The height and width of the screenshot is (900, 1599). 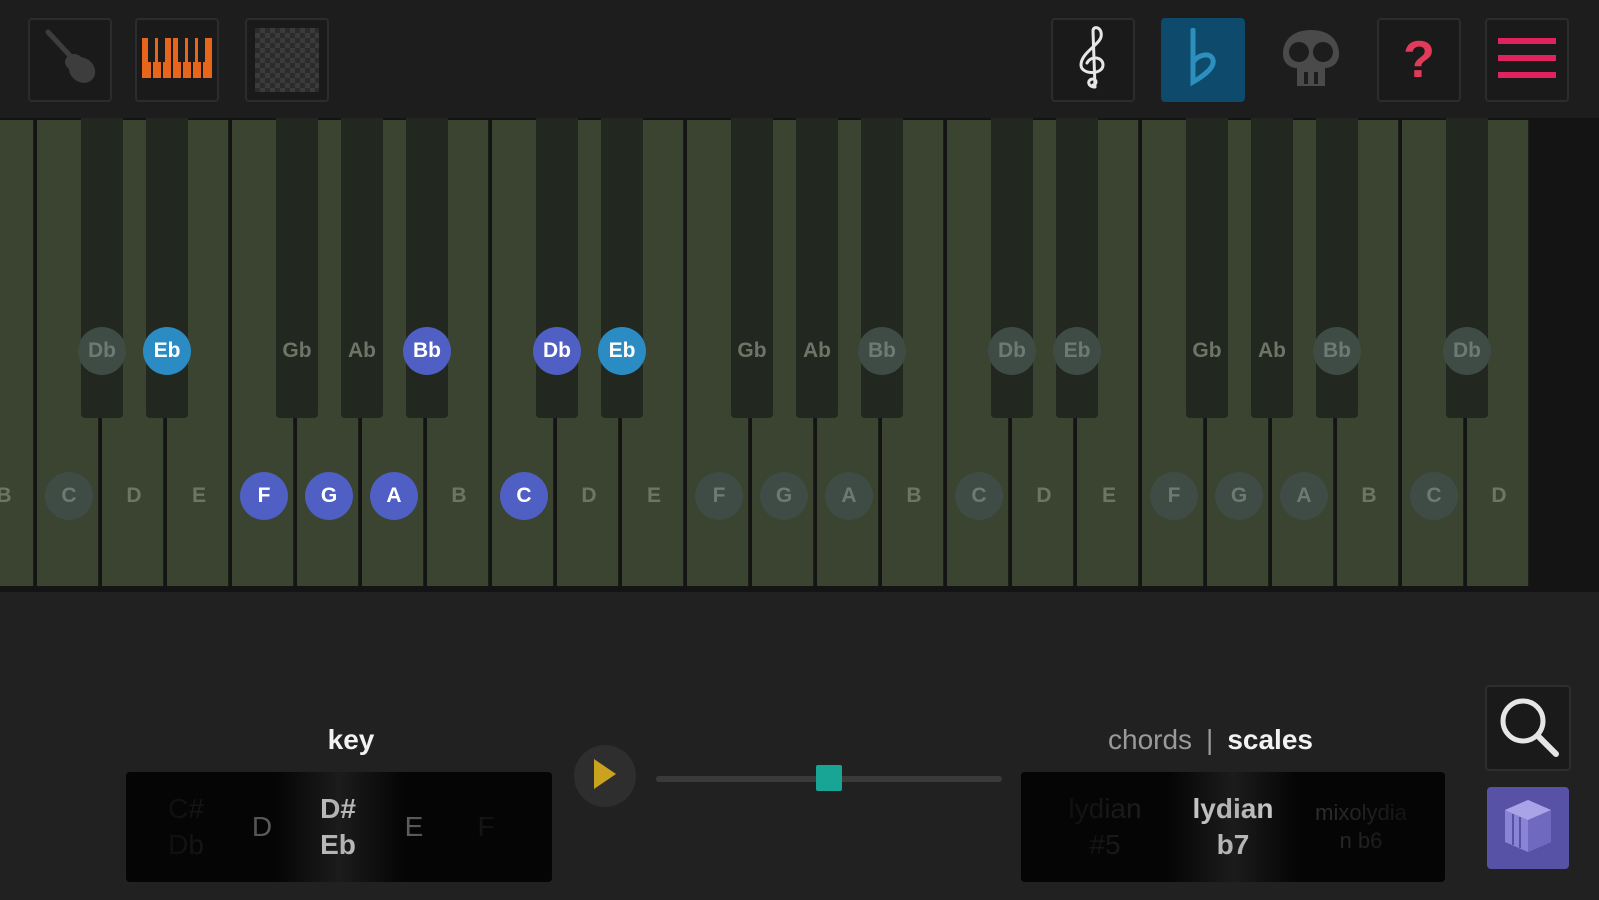 What do you see at coordinates (742, 779) in the screenshot?
I see `slider-fill` at bounding box center [742, 779].